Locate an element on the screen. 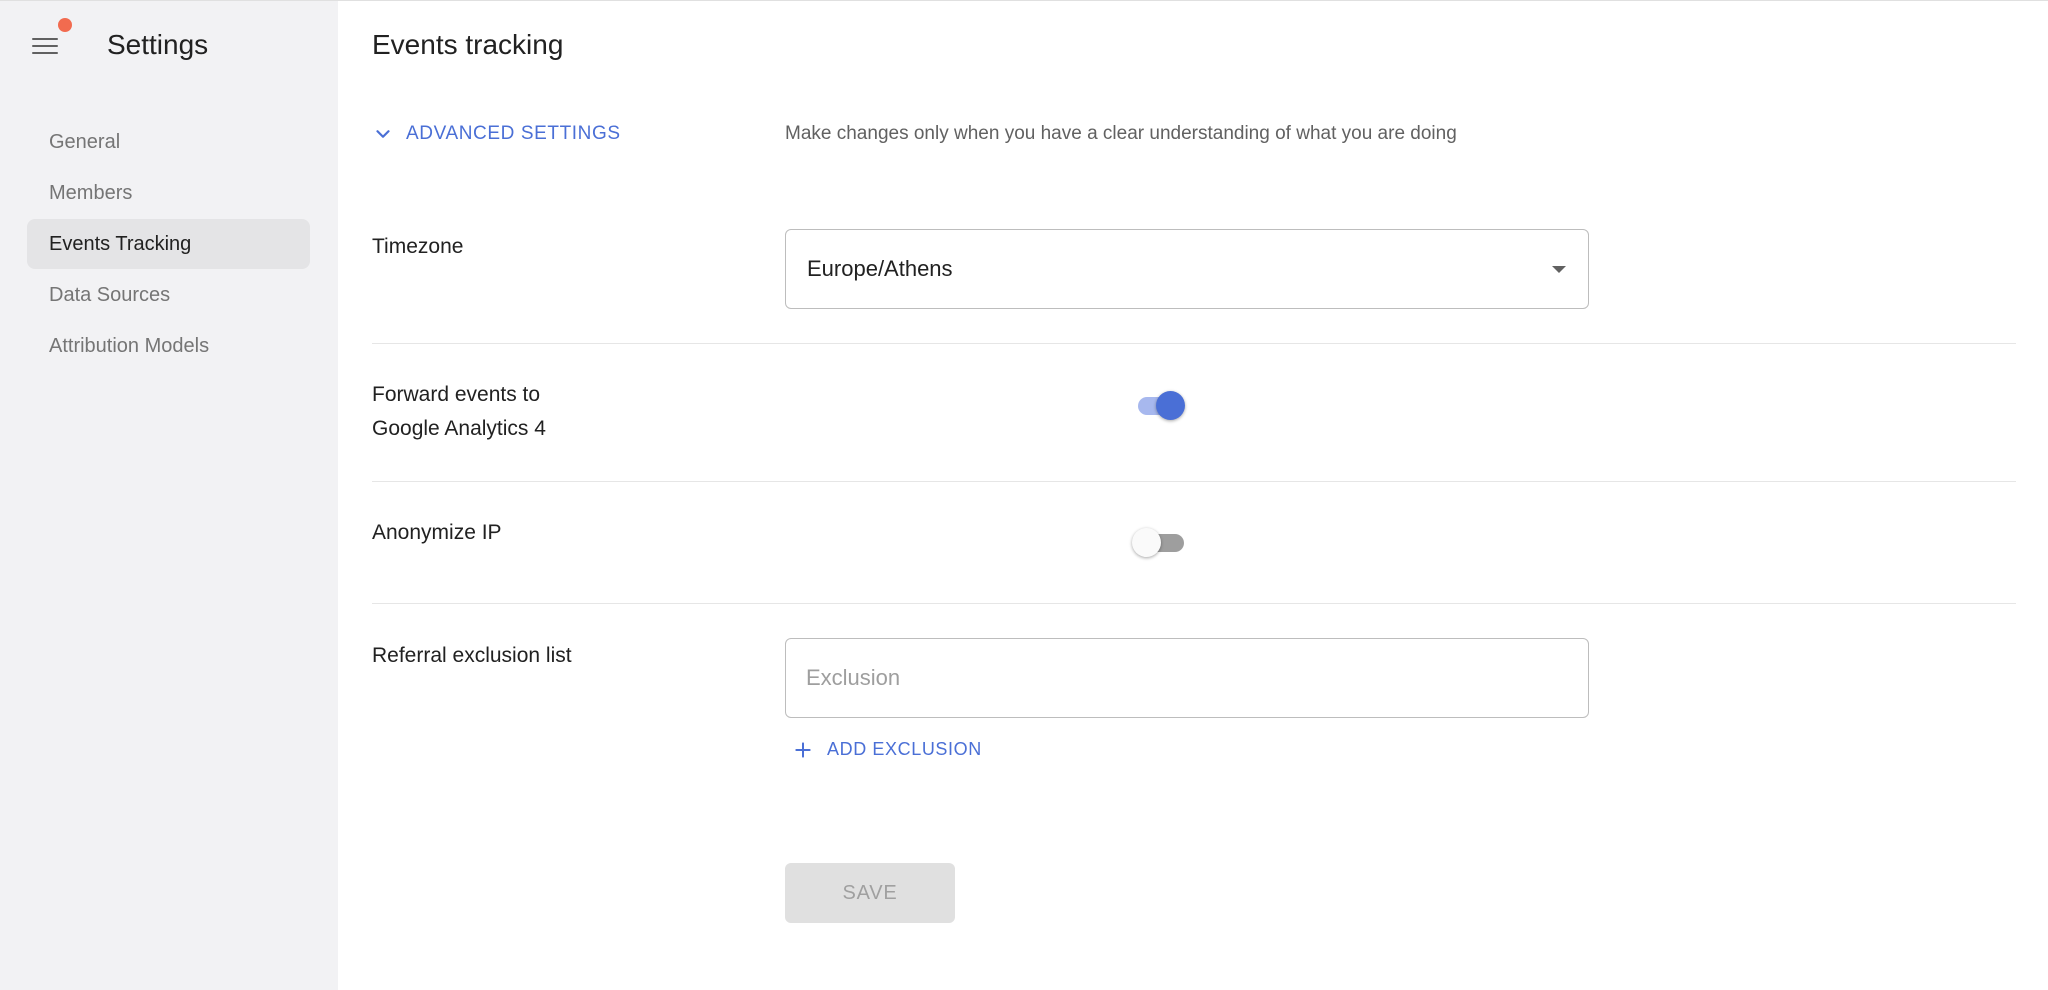 The width and height of the screenshot is (2048, 990). notification-dot-icon is located at coordinates (65, 25).